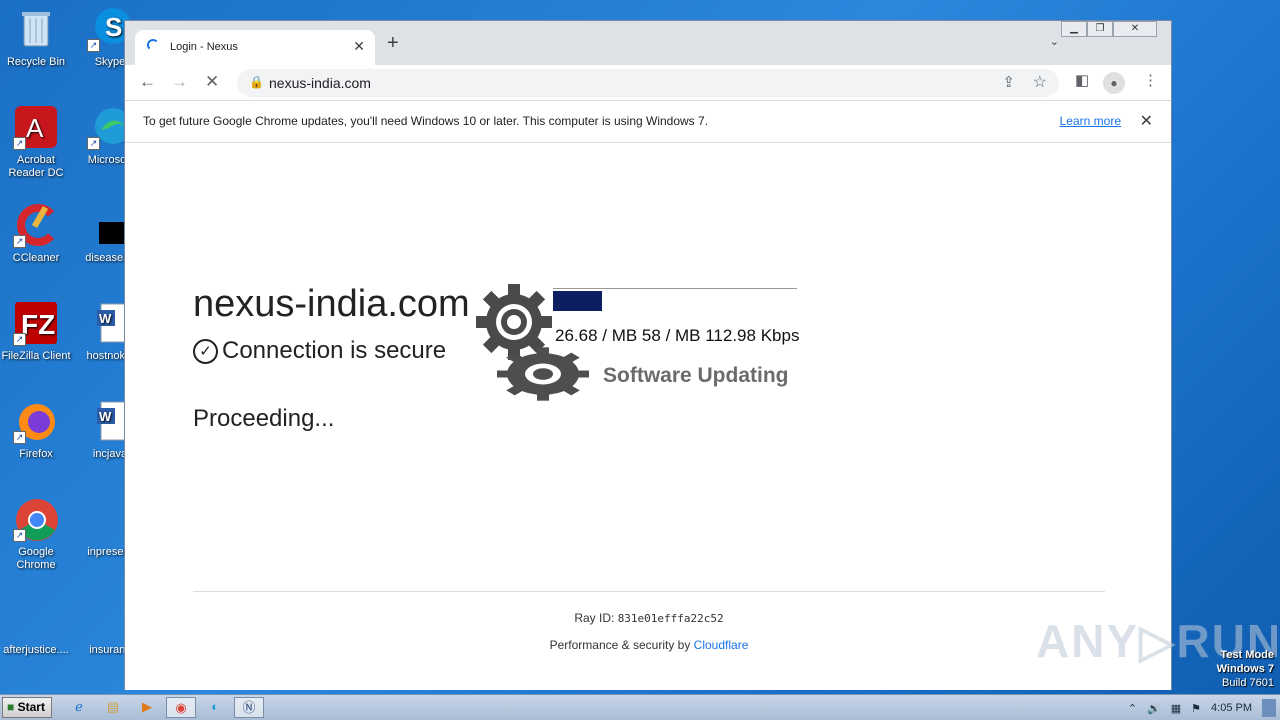 The image size is (1280, 720). What do you see at coordinates (255, 47) in the screenshot?
I see `tab-login-nexus: Login - Nexus ✕` at bounding box center [255, 47].